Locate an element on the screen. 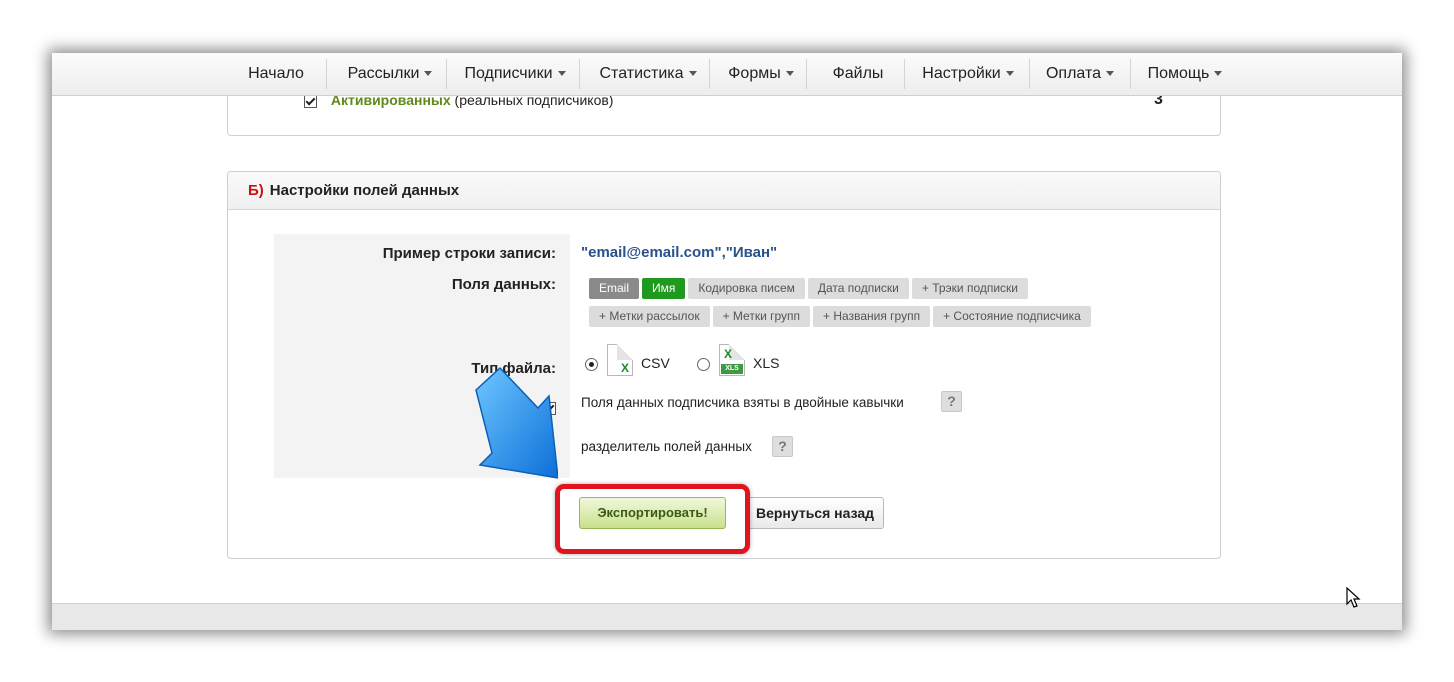 Image resolution: width=1454 pixels, height=682 pixels. nav-item-settings: Настройки is located at coordinates (968, 74).